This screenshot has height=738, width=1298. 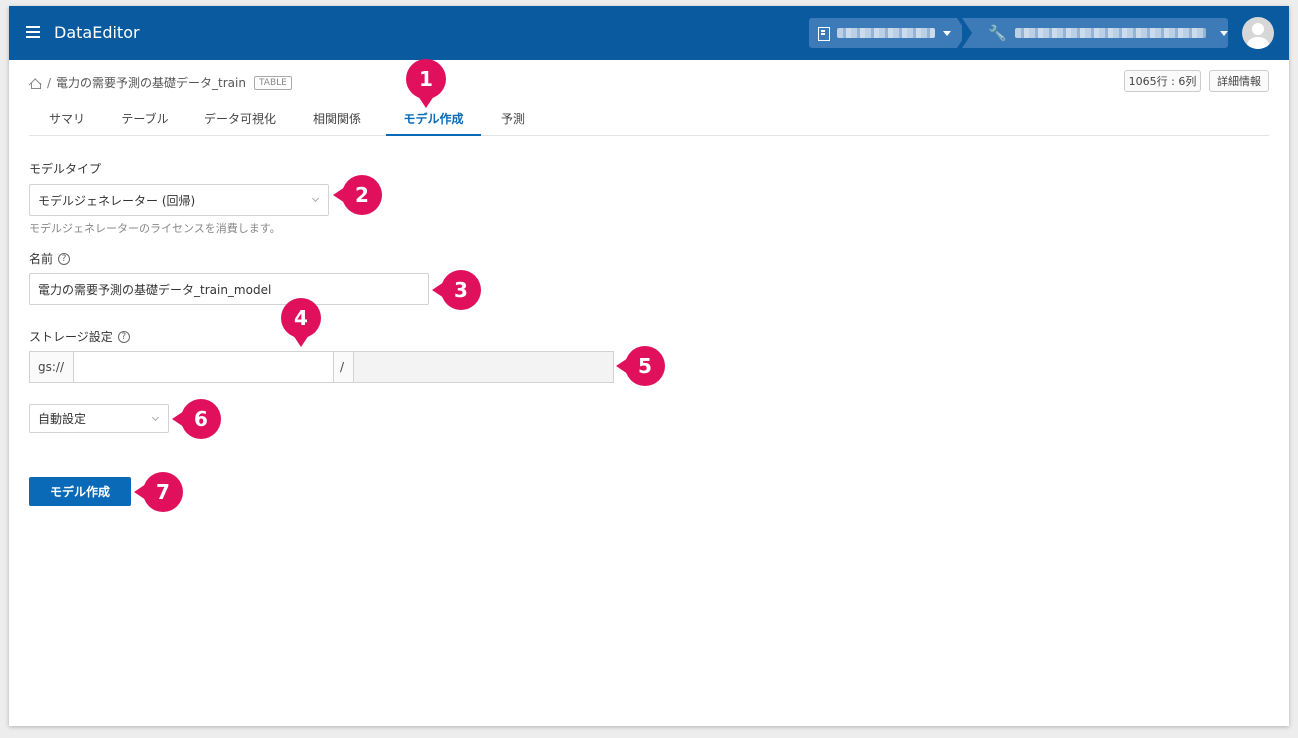 I want to click on project-selector: 🔧, so click(x=1095, y=33).